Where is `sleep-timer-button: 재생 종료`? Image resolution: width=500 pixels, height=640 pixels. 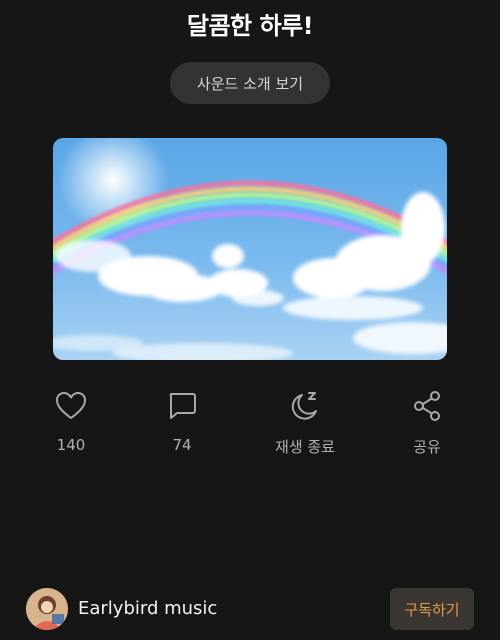
sleep-timer-button: 재생 종료 is located at coordinates (305, 422).